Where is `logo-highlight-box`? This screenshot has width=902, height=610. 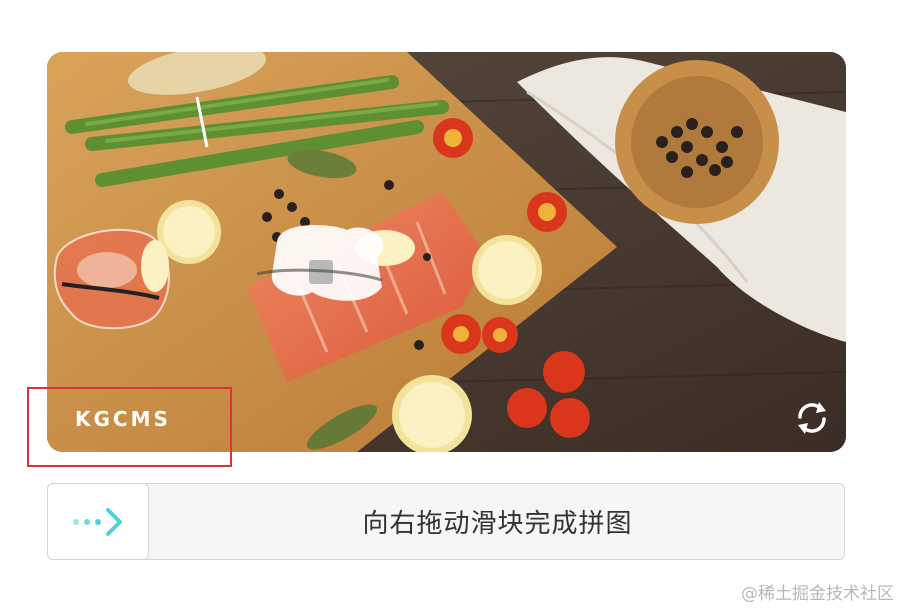 logo-highlight-box is located at coordinates (129, 427).